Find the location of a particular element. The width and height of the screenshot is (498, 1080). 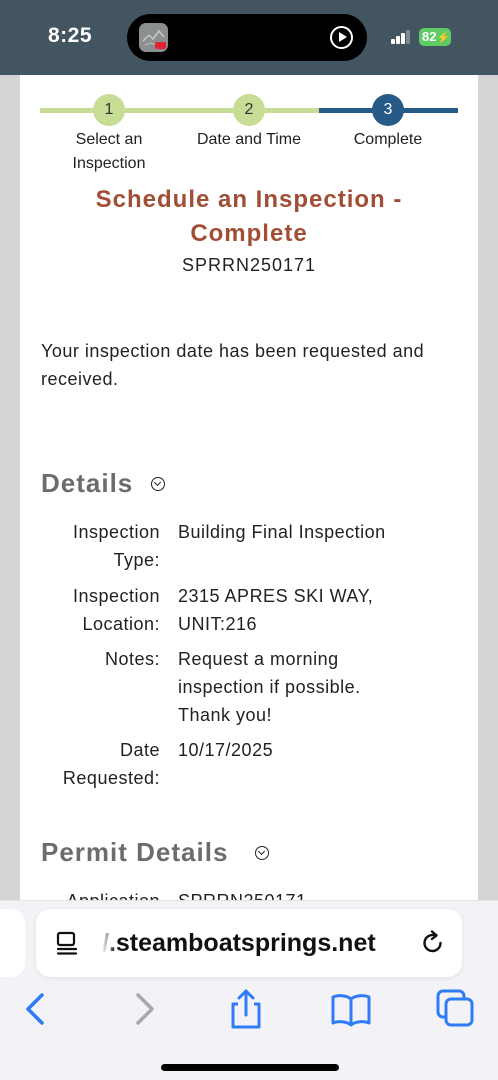

step-1: 1 Select an Inspection is located at coordinates (109, 135).